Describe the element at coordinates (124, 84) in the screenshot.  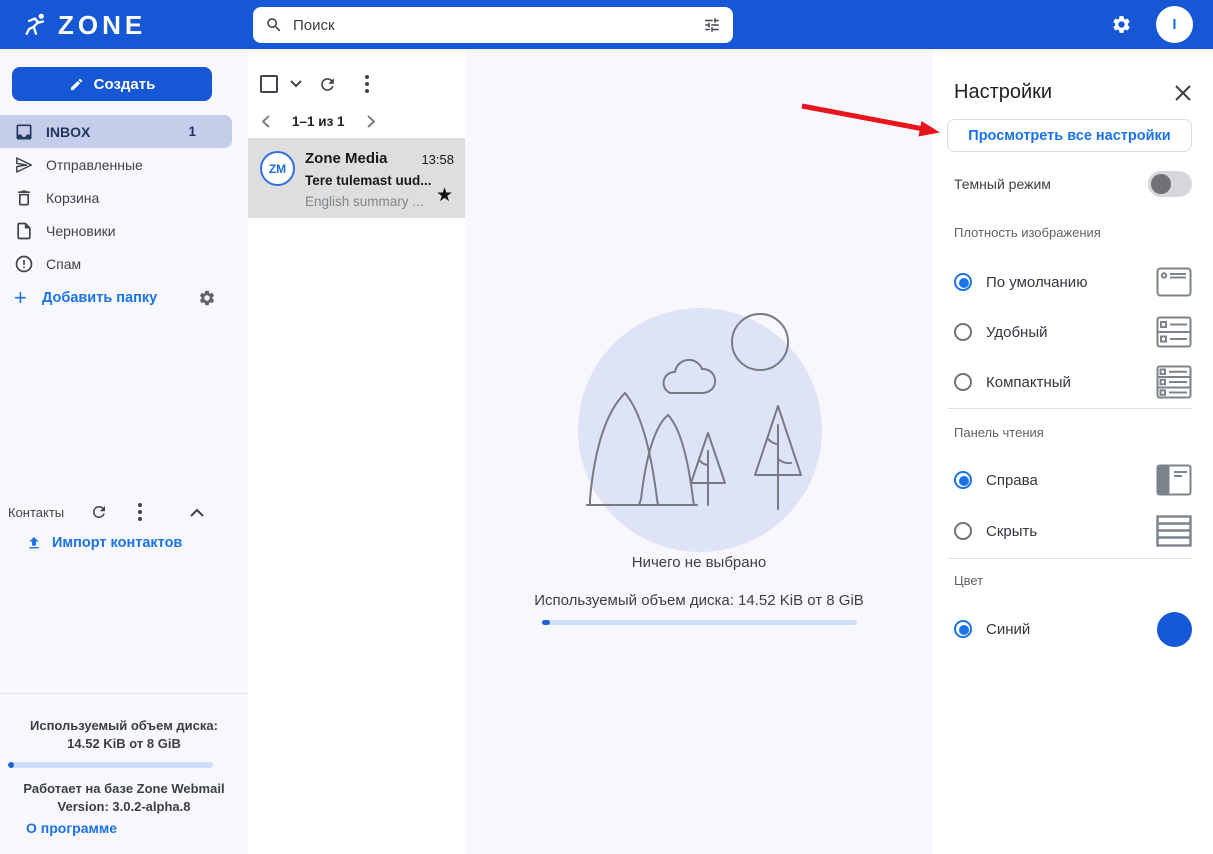
I see `compose-label: Создать` at that location.